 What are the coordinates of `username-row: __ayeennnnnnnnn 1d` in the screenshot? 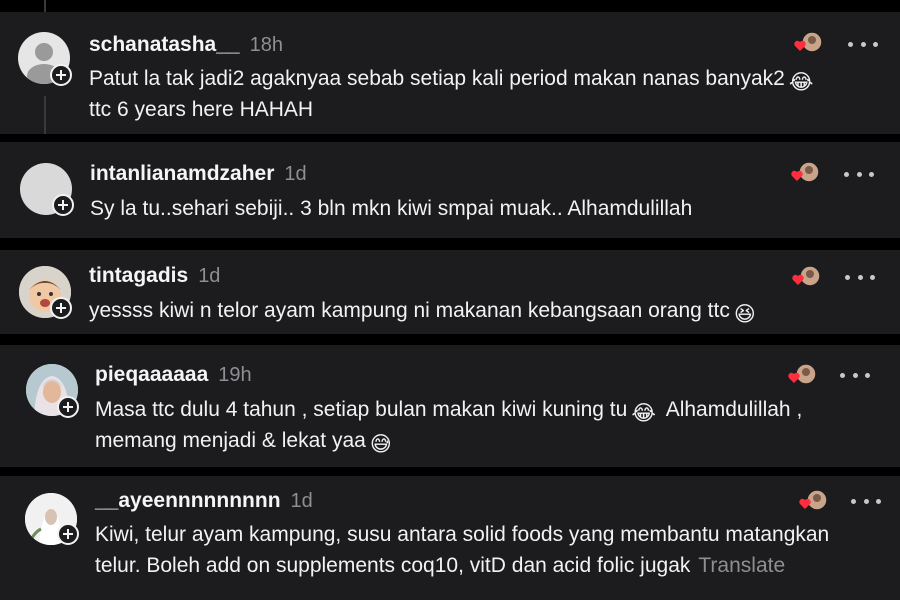 It's located at (204, 501).